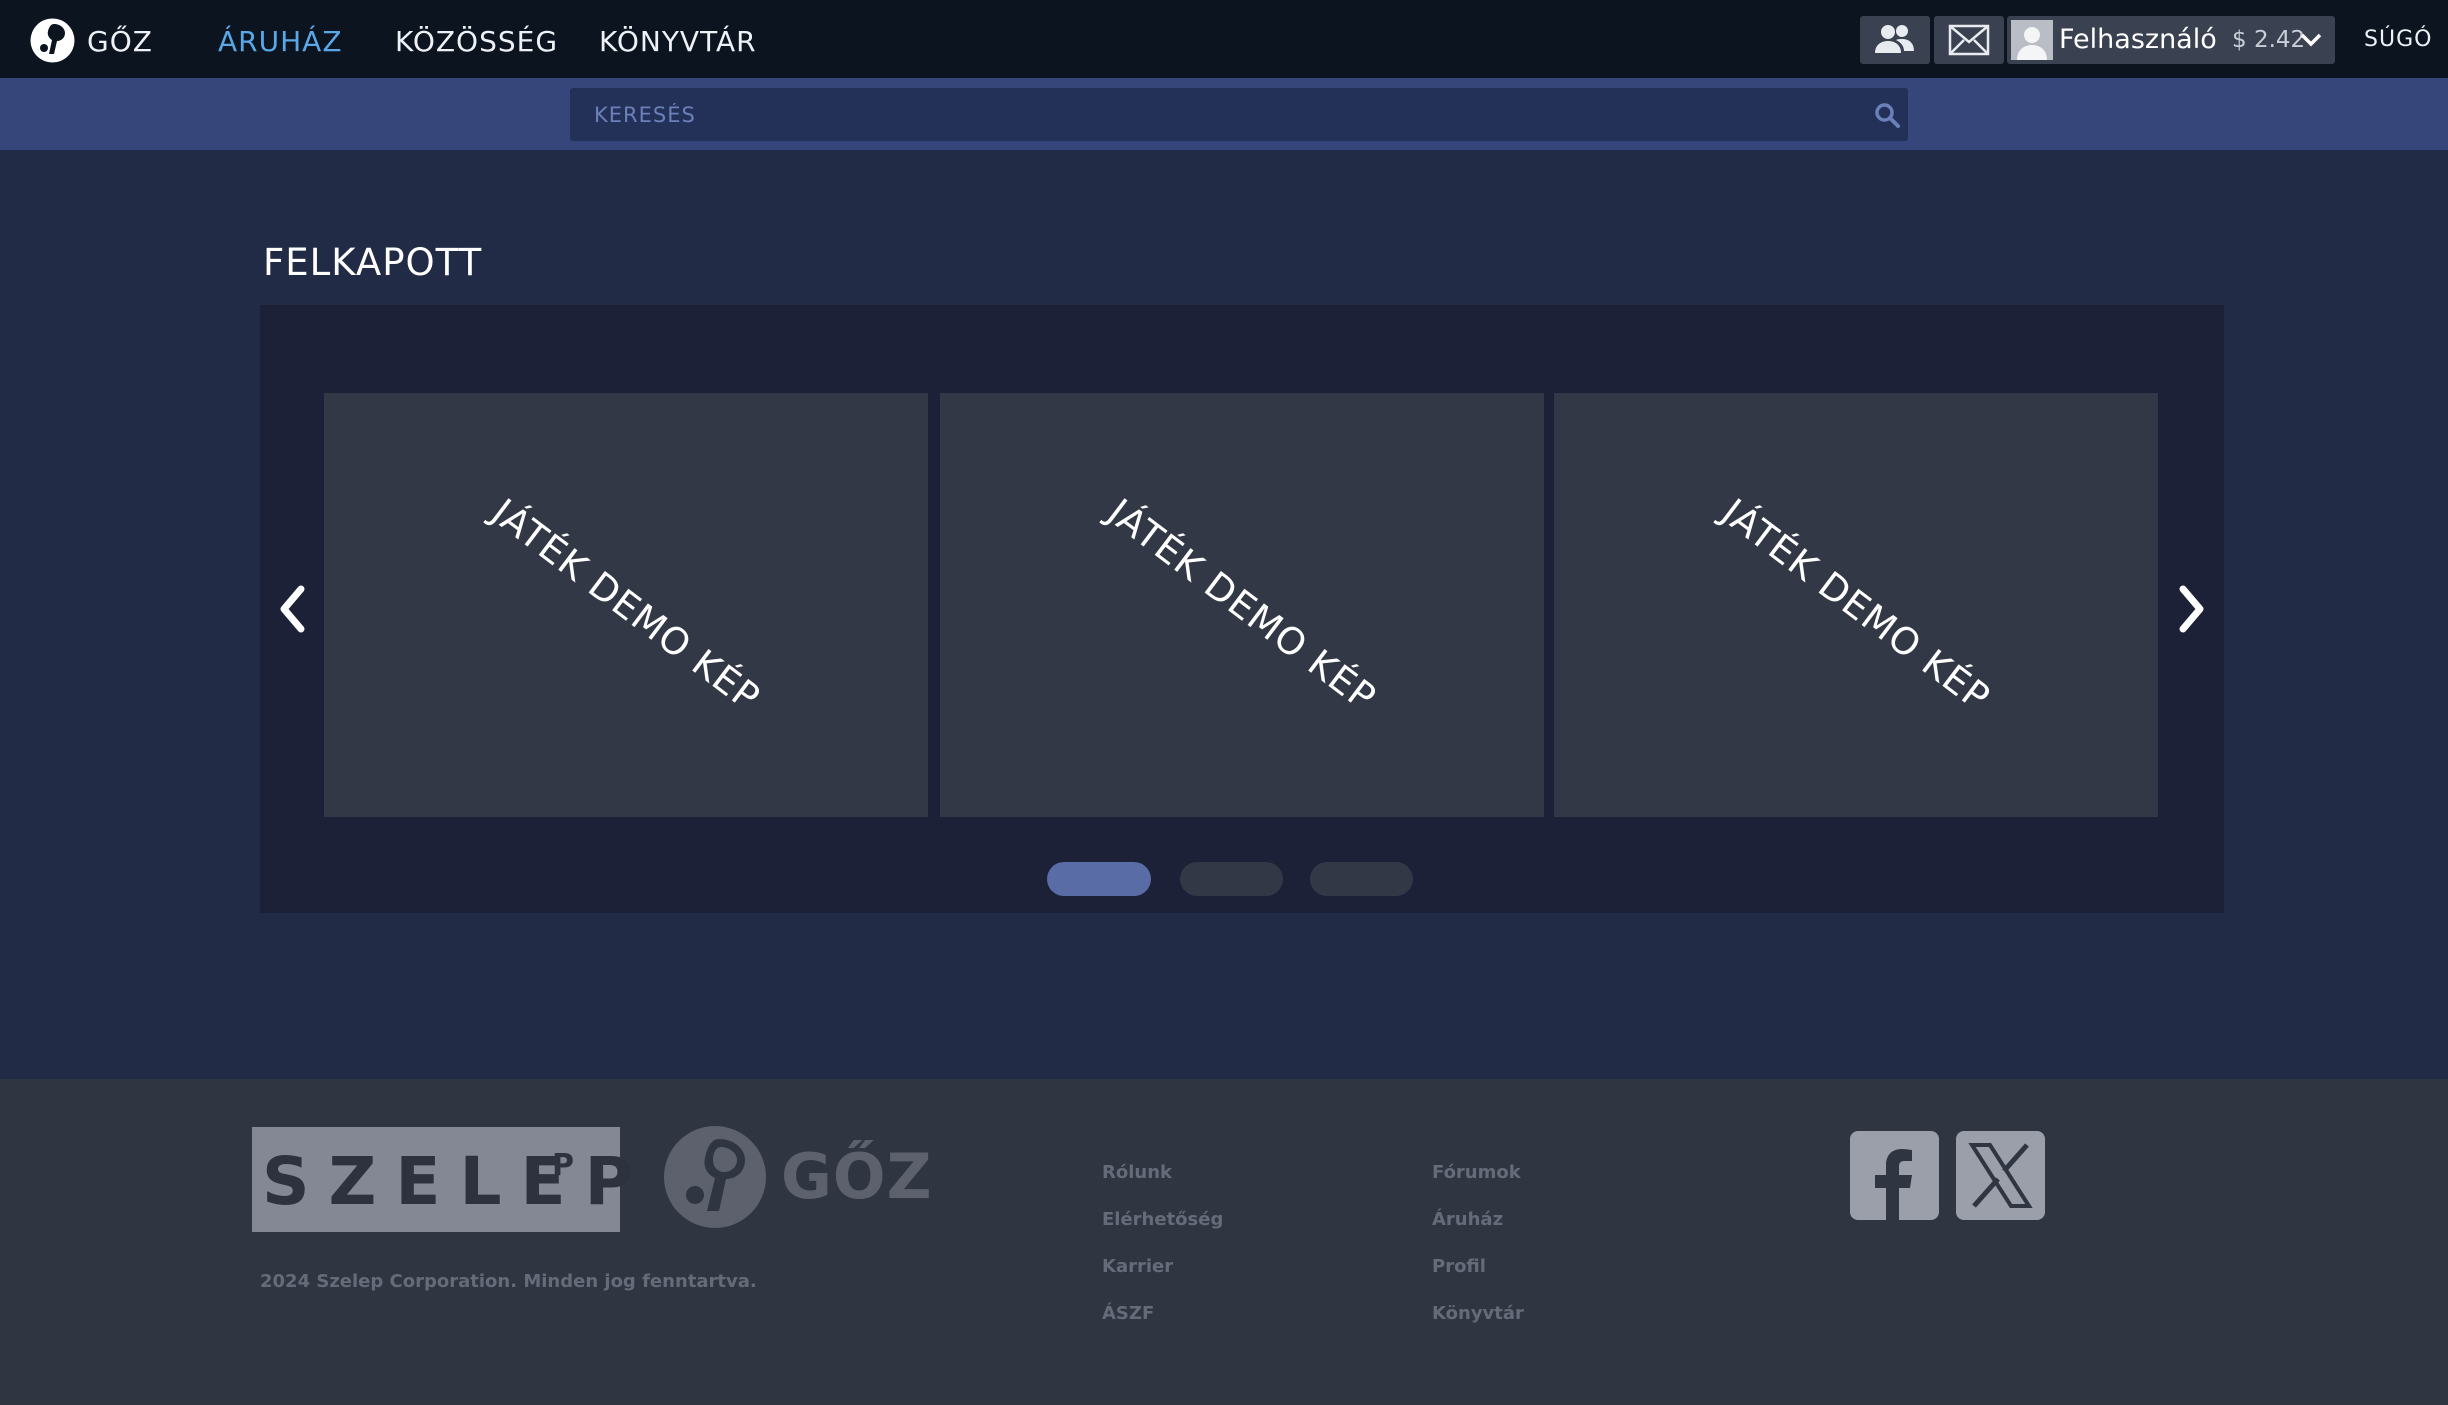  Describe the element at coordinates (476, 42) in the screenshot. I see `nav-community: KÖZÖSSÉG` at that location.